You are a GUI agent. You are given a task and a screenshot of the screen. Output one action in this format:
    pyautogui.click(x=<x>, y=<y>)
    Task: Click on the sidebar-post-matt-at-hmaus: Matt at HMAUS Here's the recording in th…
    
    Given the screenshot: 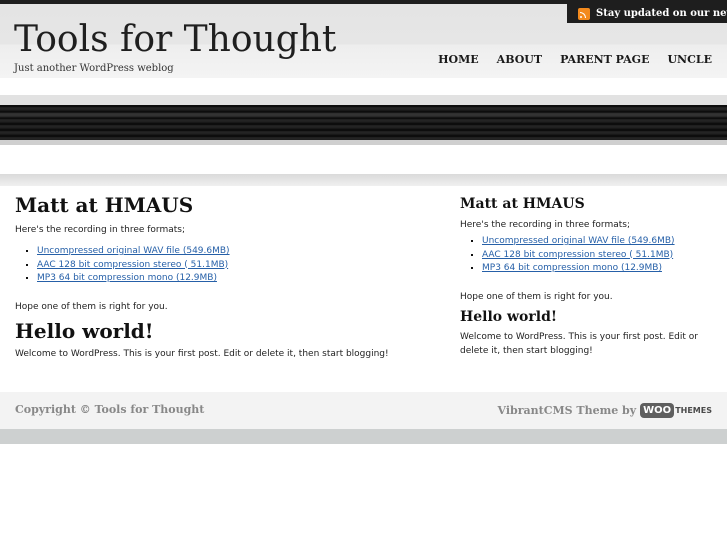 What is the action you would take?
    pyautogui.click(x=587, y=249)
    